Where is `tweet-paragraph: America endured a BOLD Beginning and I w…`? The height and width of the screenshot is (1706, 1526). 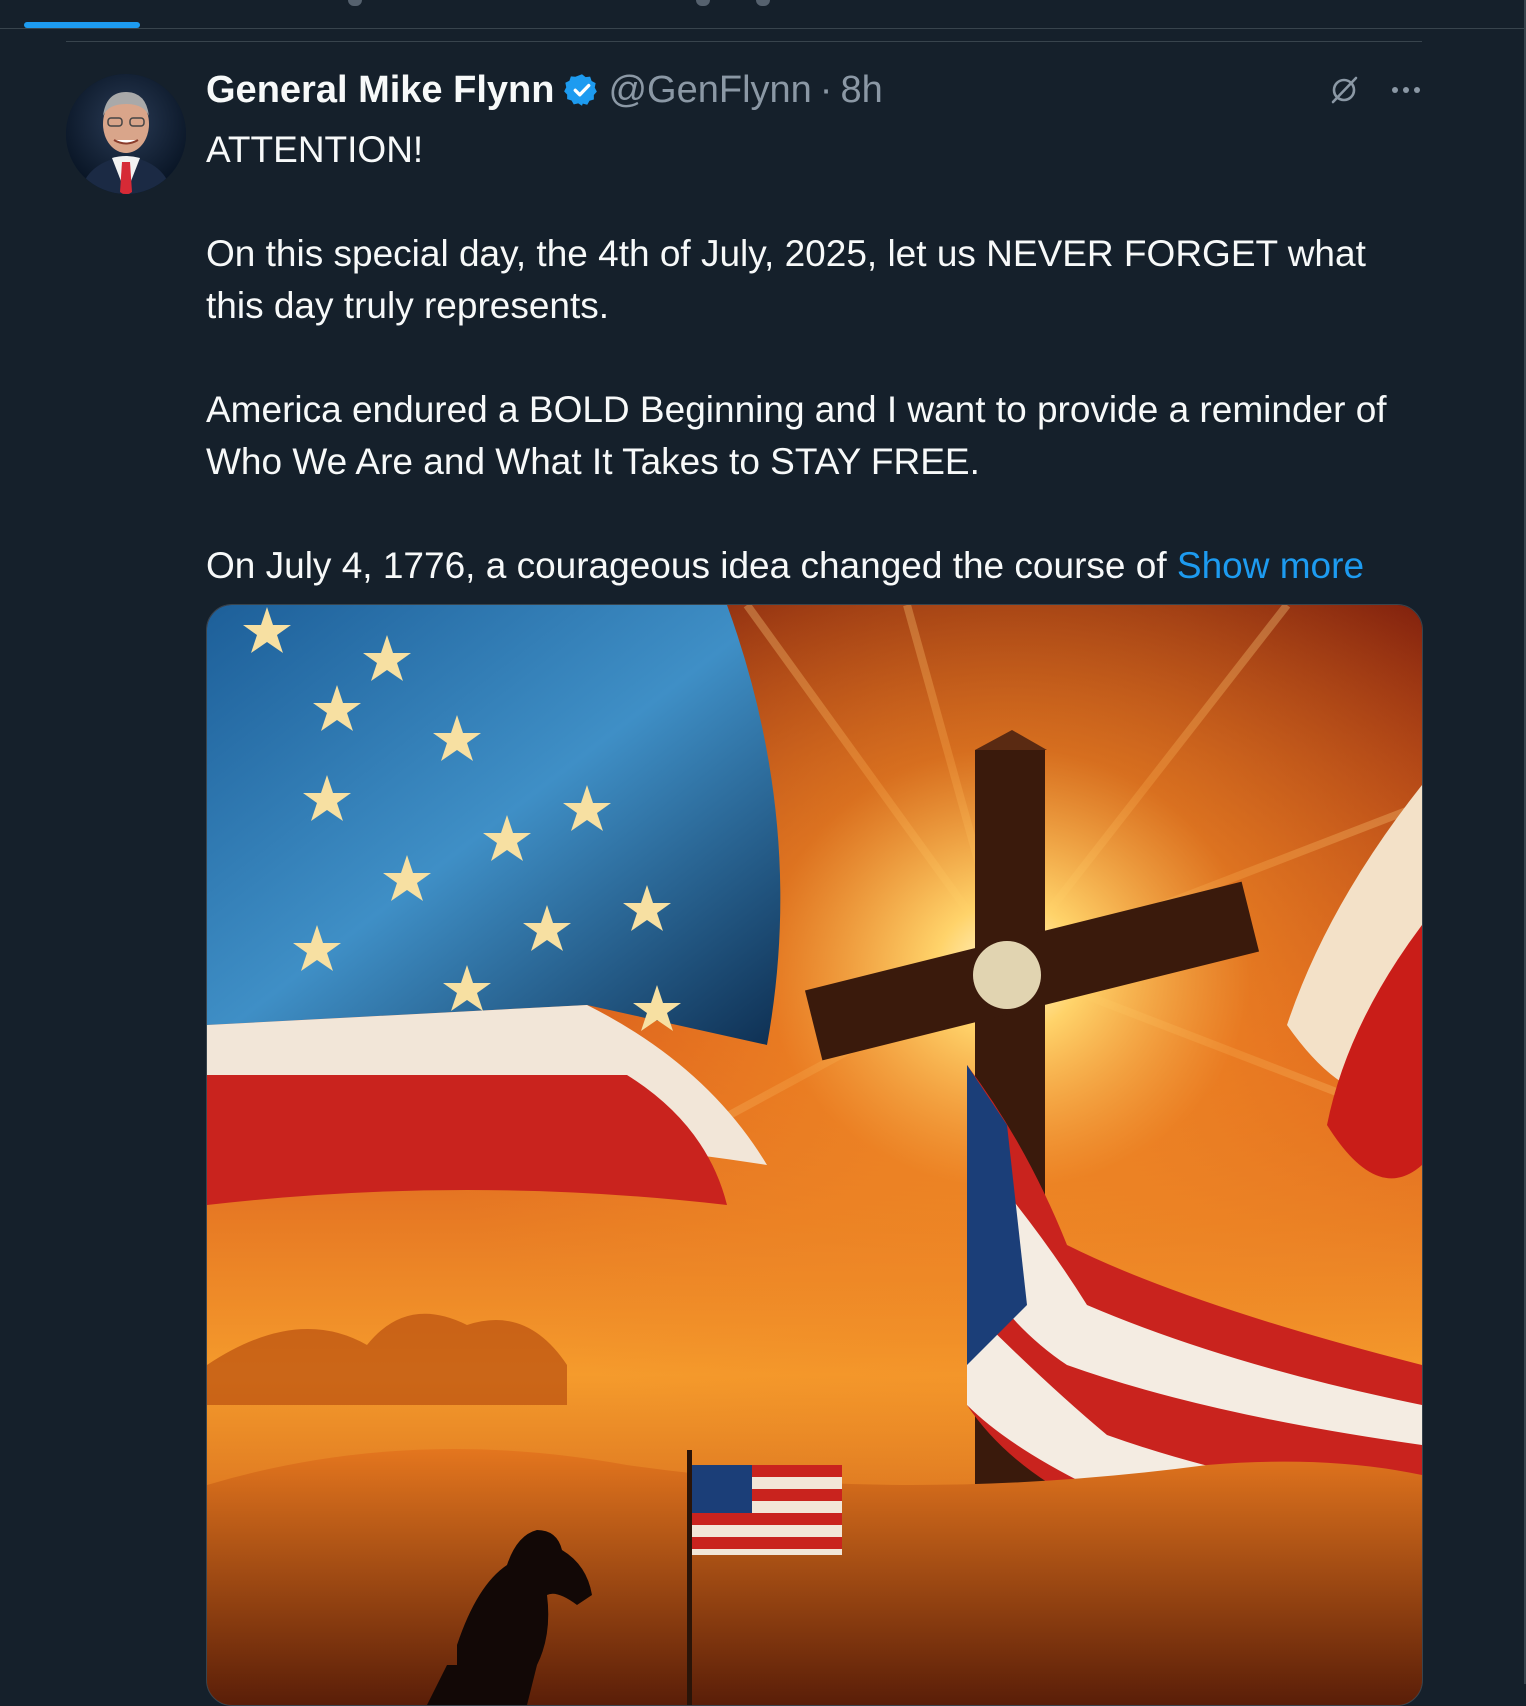 tweet-paragraph: America endured a BOLD Beginning and I w… is located at coordinates (796, 435).